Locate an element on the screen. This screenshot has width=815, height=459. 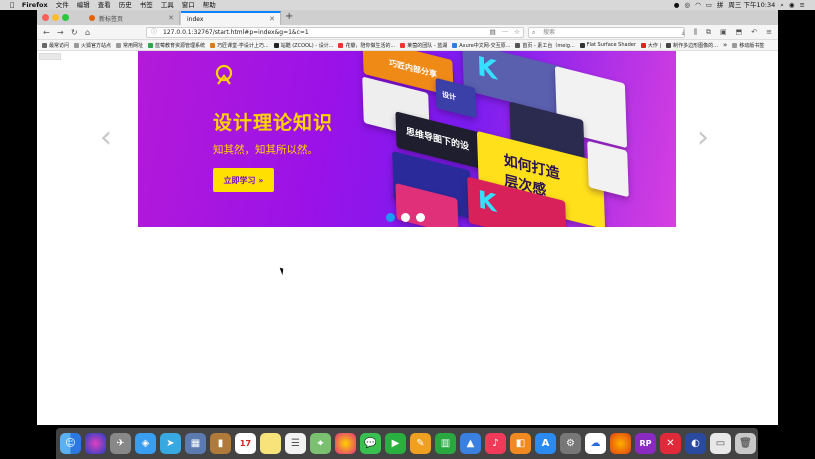
pages-icon: ✎ is located at coordinates (420, 443).